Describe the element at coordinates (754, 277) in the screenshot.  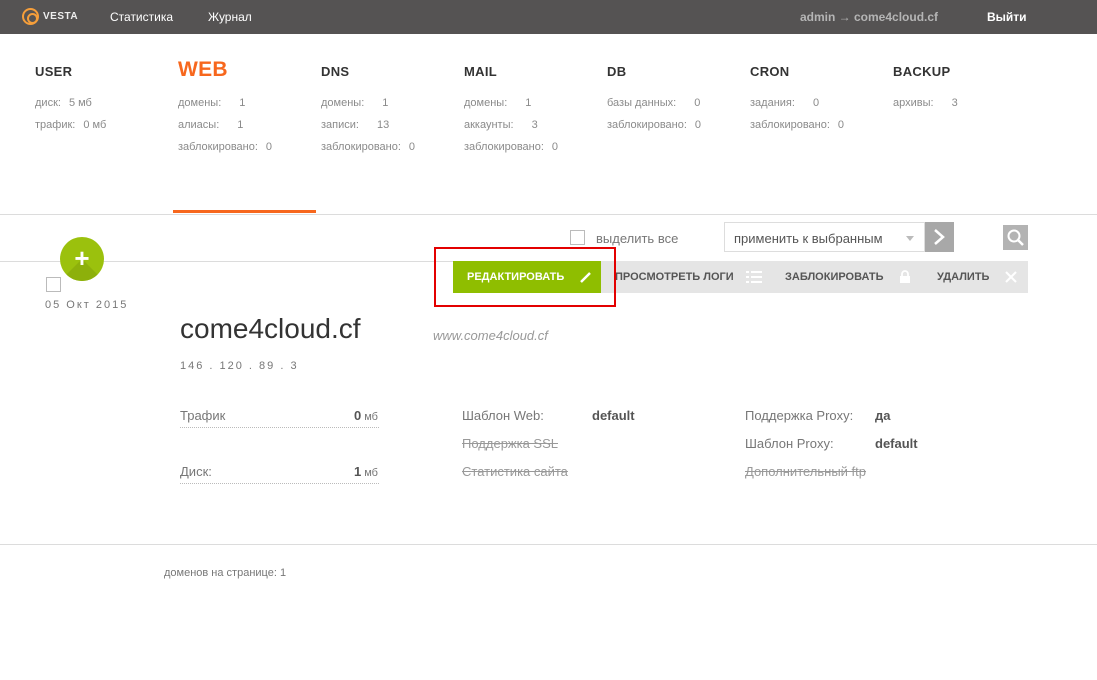
I see `list-icon` at that location.